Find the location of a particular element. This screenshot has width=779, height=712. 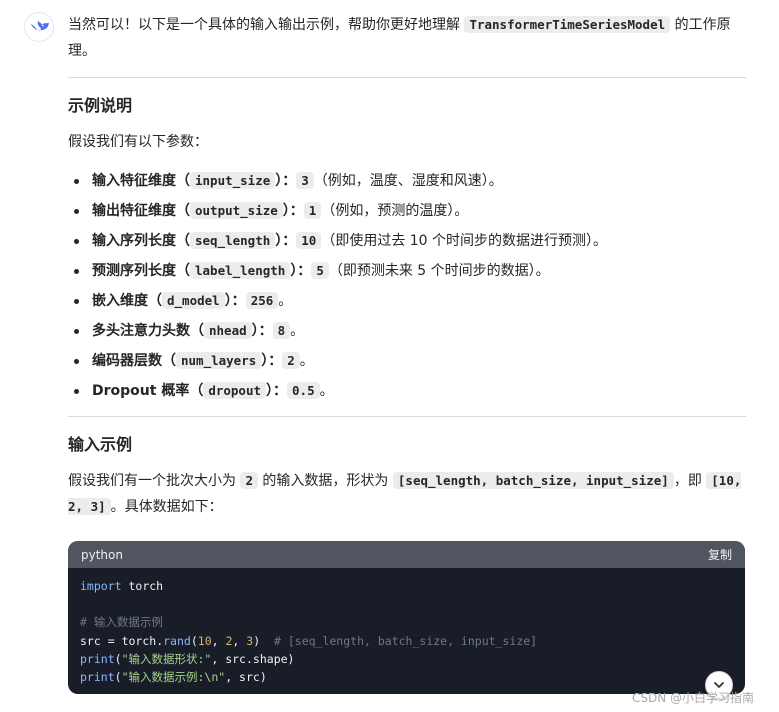

input-text: 假设我们有一个批次大小为 is located at coordinates (154, 481).